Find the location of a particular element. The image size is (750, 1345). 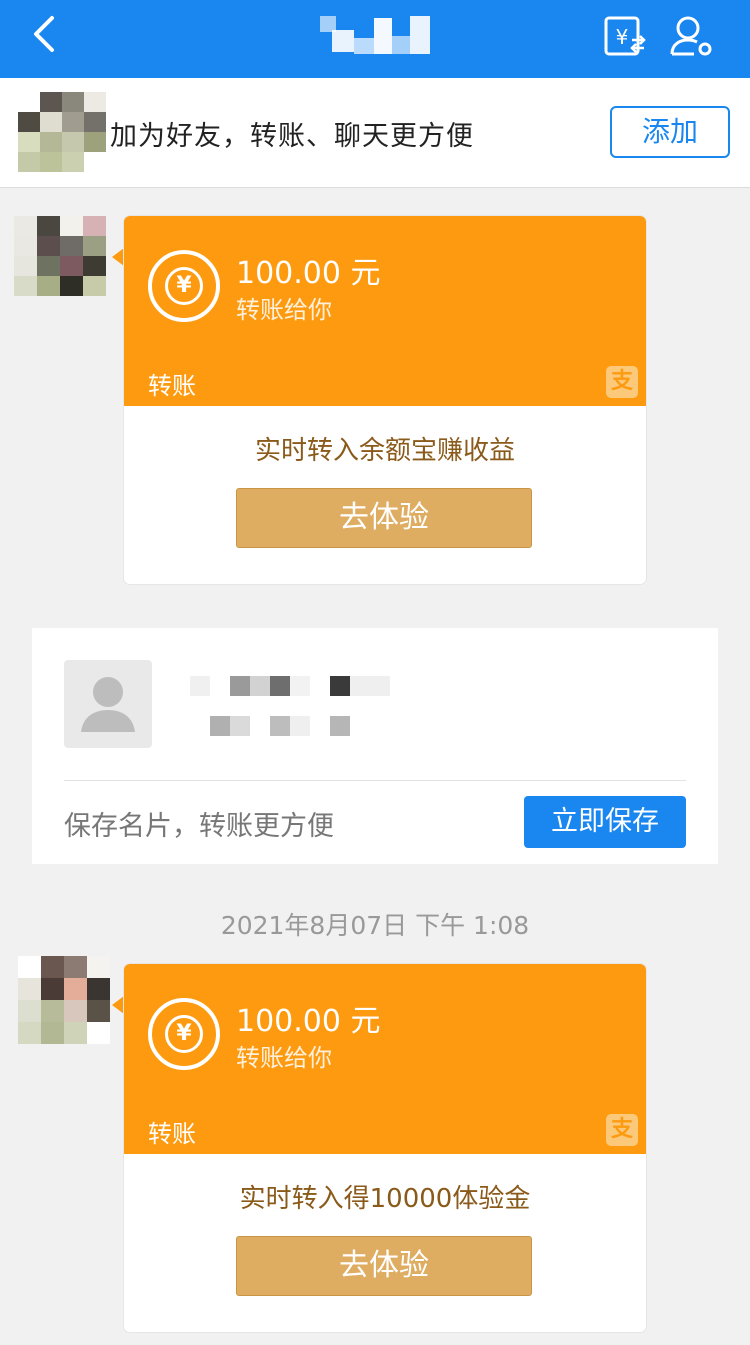

transfer-card-promo: 实时转入余额宝赚收益 去体验 is located at coordinates (385, 495).